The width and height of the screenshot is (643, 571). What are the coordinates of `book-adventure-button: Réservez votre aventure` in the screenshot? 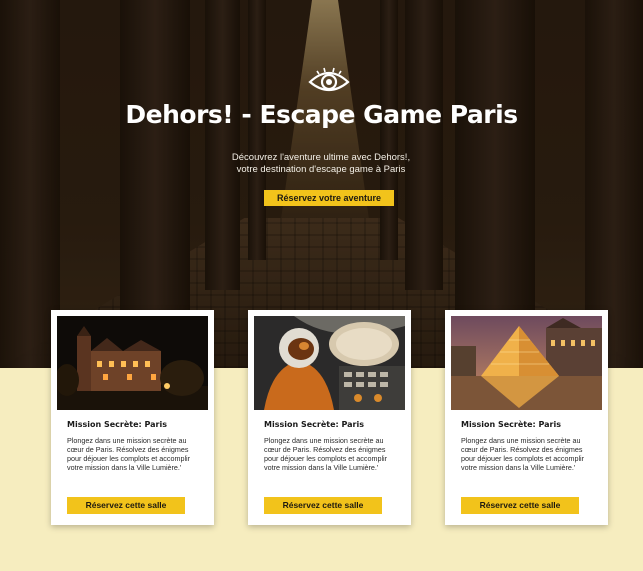 It's located at (329, 198).